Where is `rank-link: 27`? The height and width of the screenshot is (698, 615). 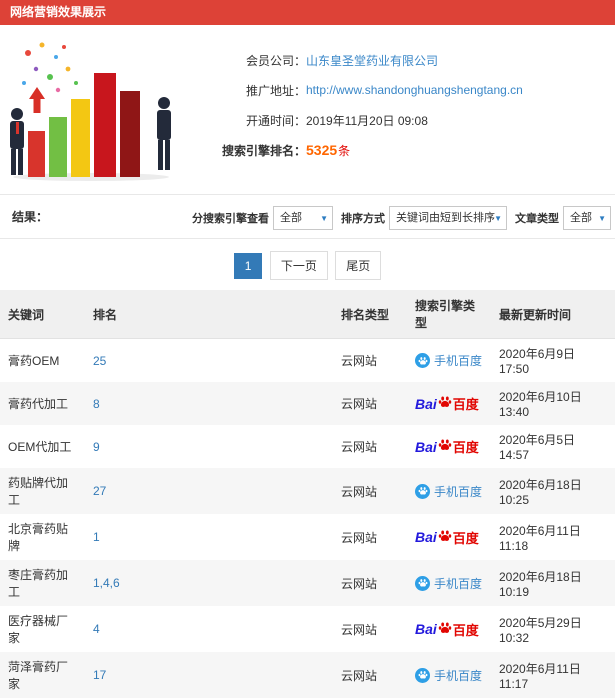 rank-link: 27 is located at coordinates (209, 491).